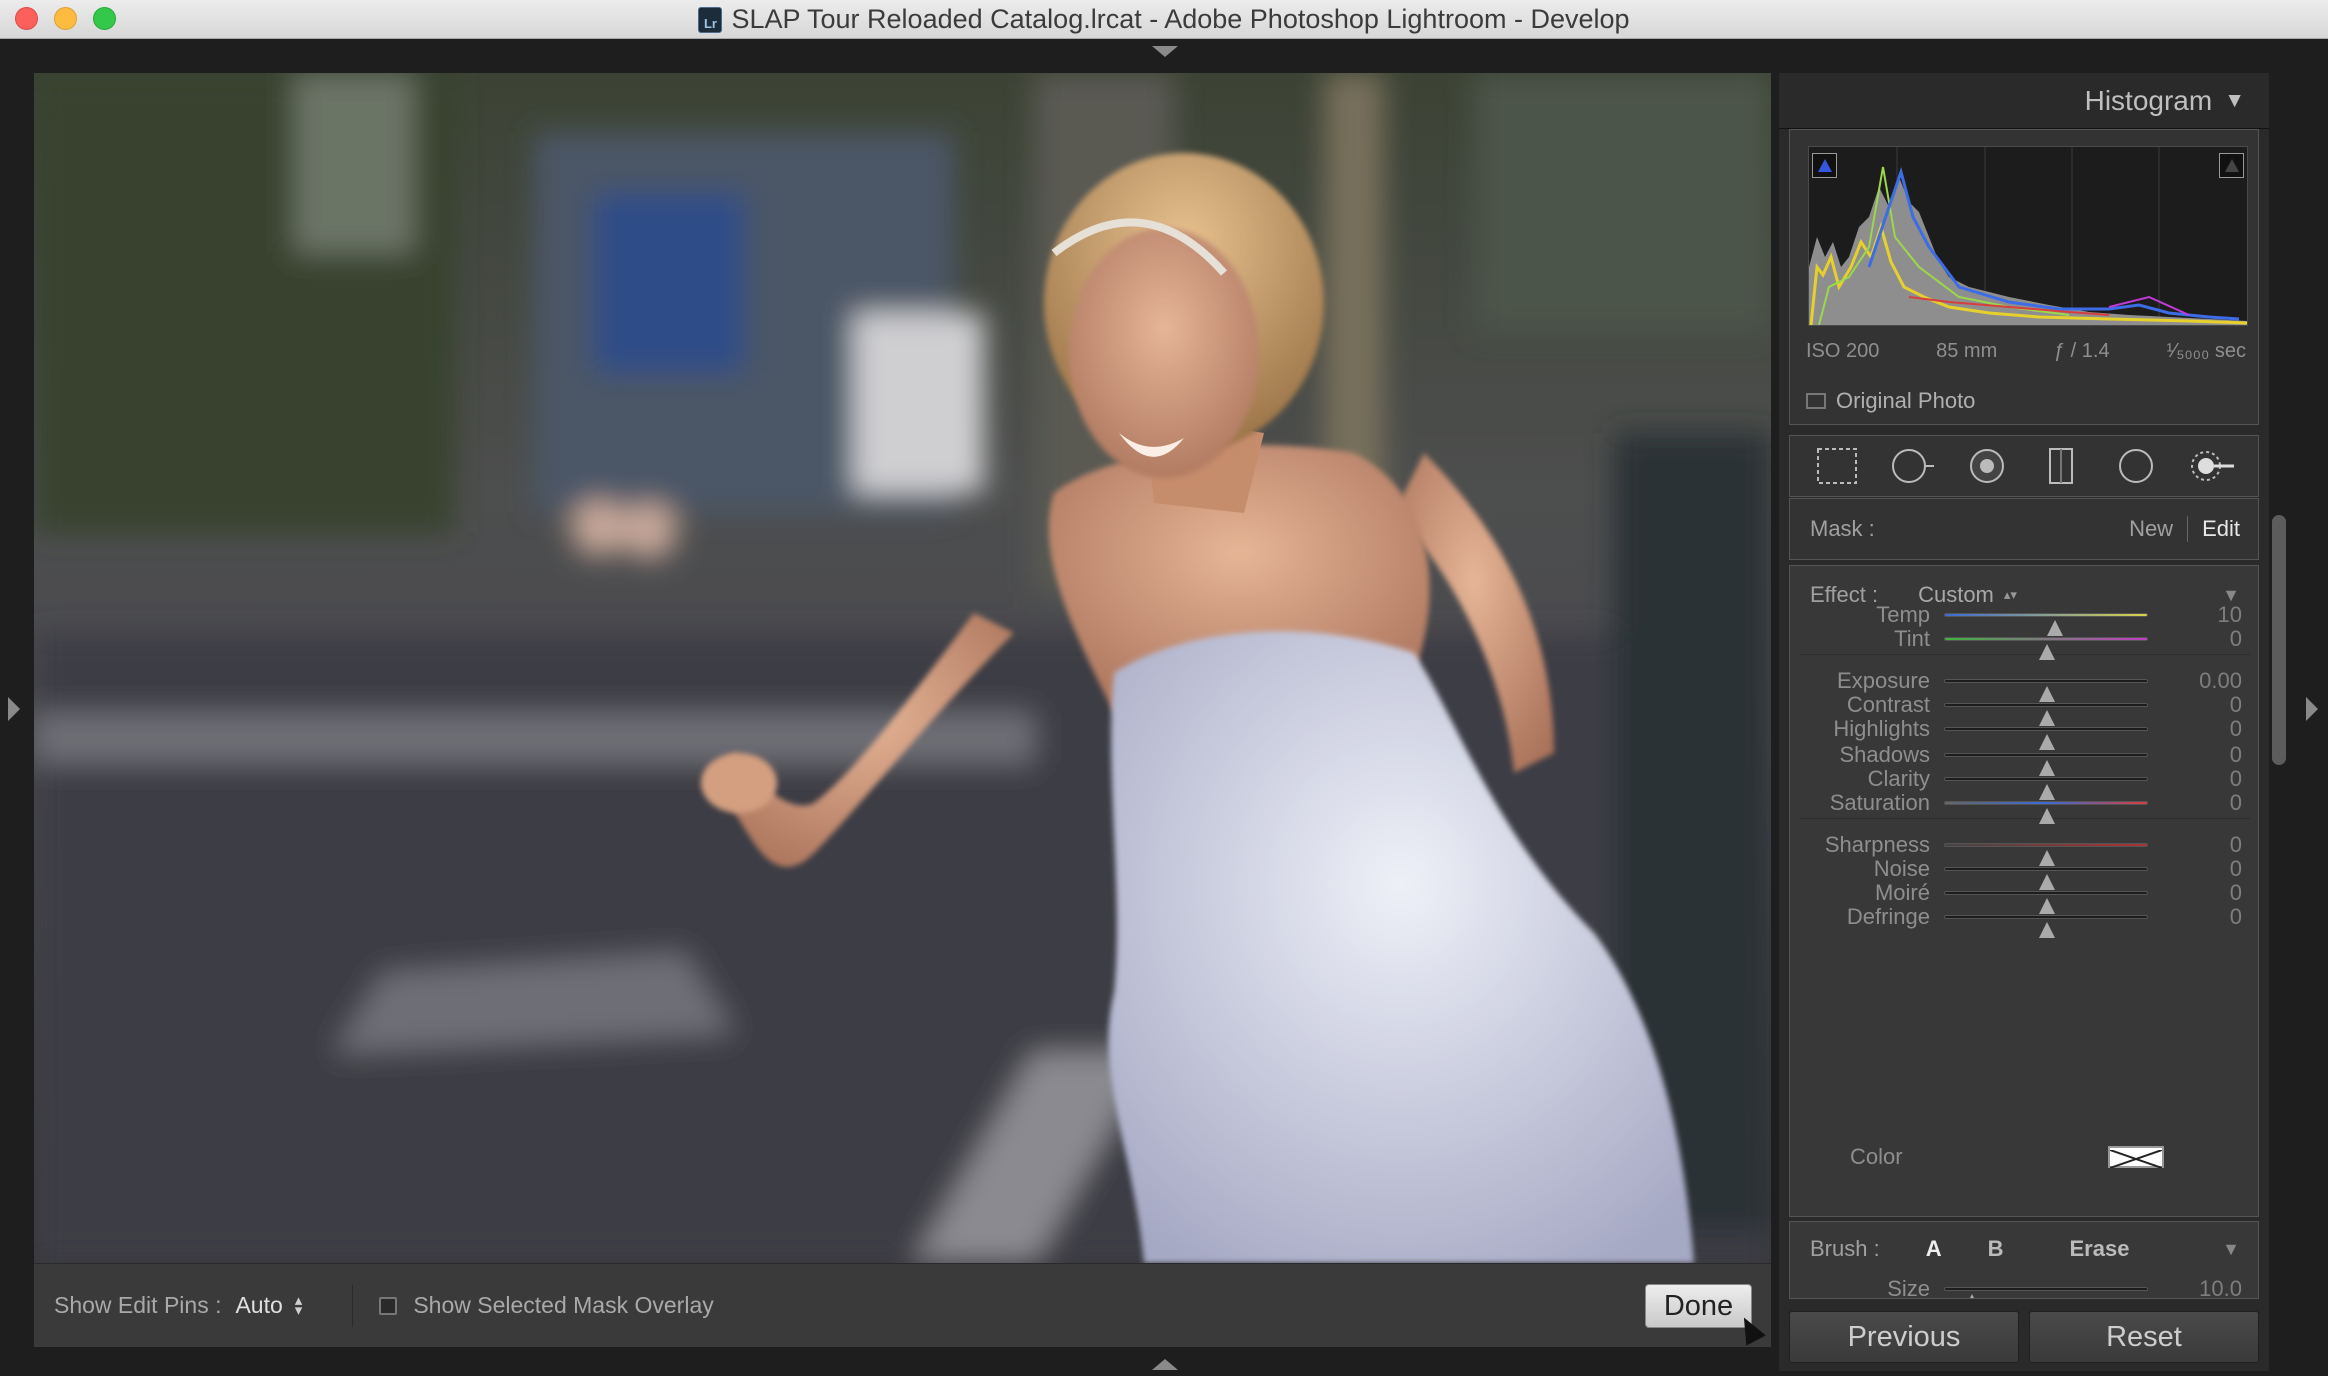  Describe the element at coordinates (2221, 529) in the screenshot. I see `mask-edit-button: Edit` at that location.